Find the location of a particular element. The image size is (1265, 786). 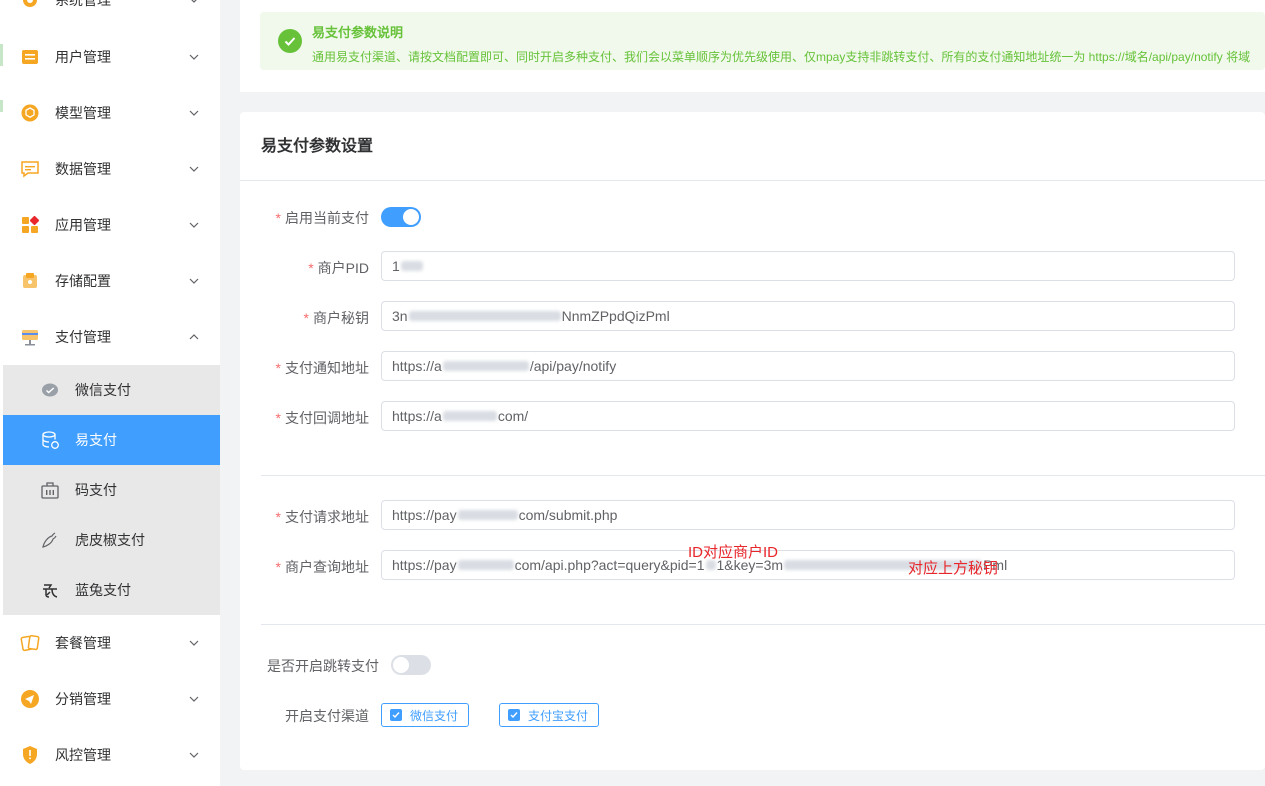

storage-box-icon is located at coordinates (30, 281).